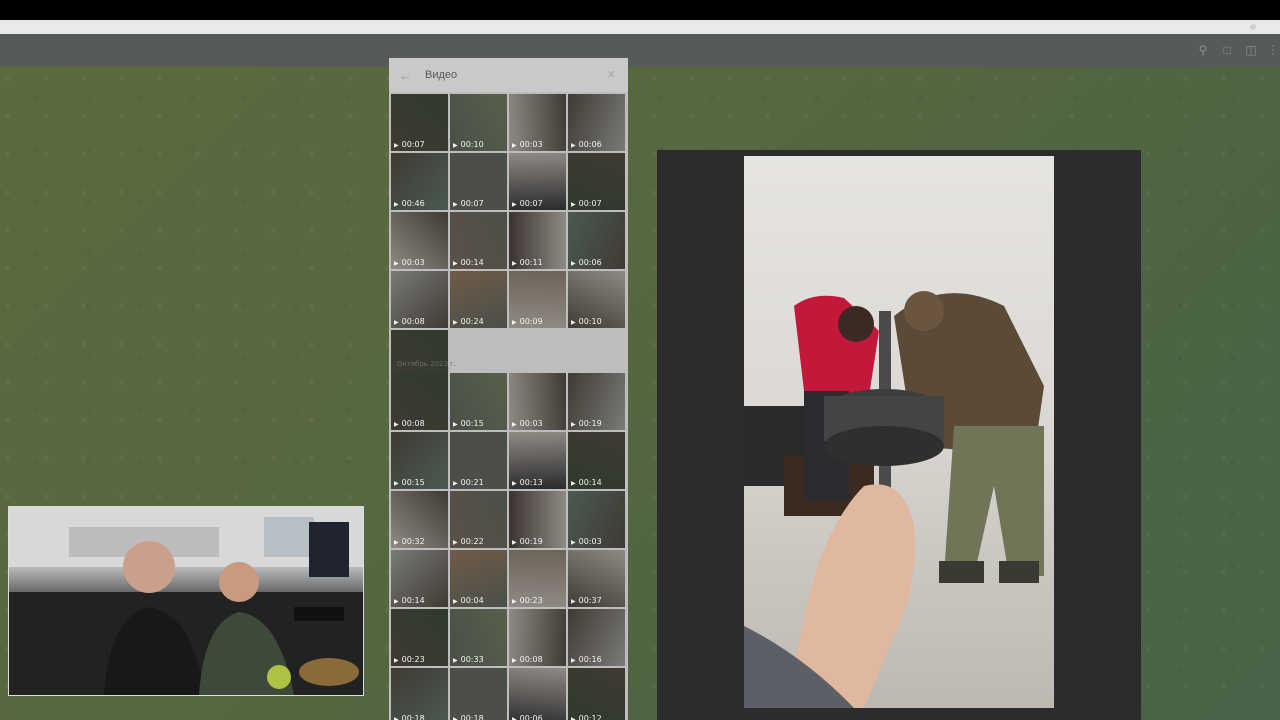 This screenshot has height=720, width=1280. What do you see at coordinates (640, 27) in the screenshot?
I see `window-title-bar` at bounding box center [640, 27].